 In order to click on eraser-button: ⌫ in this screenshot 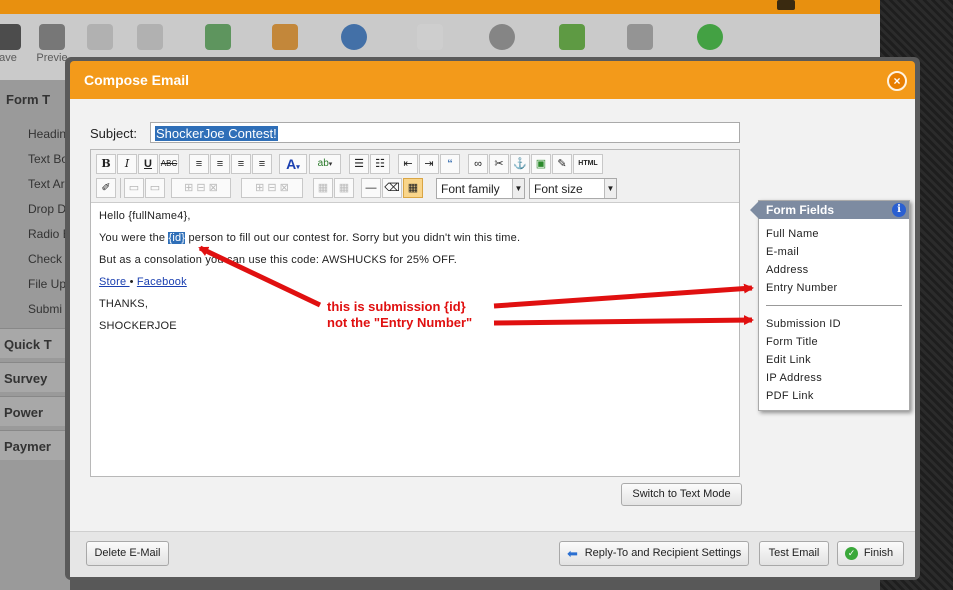, I will do `click(392, 188)`.